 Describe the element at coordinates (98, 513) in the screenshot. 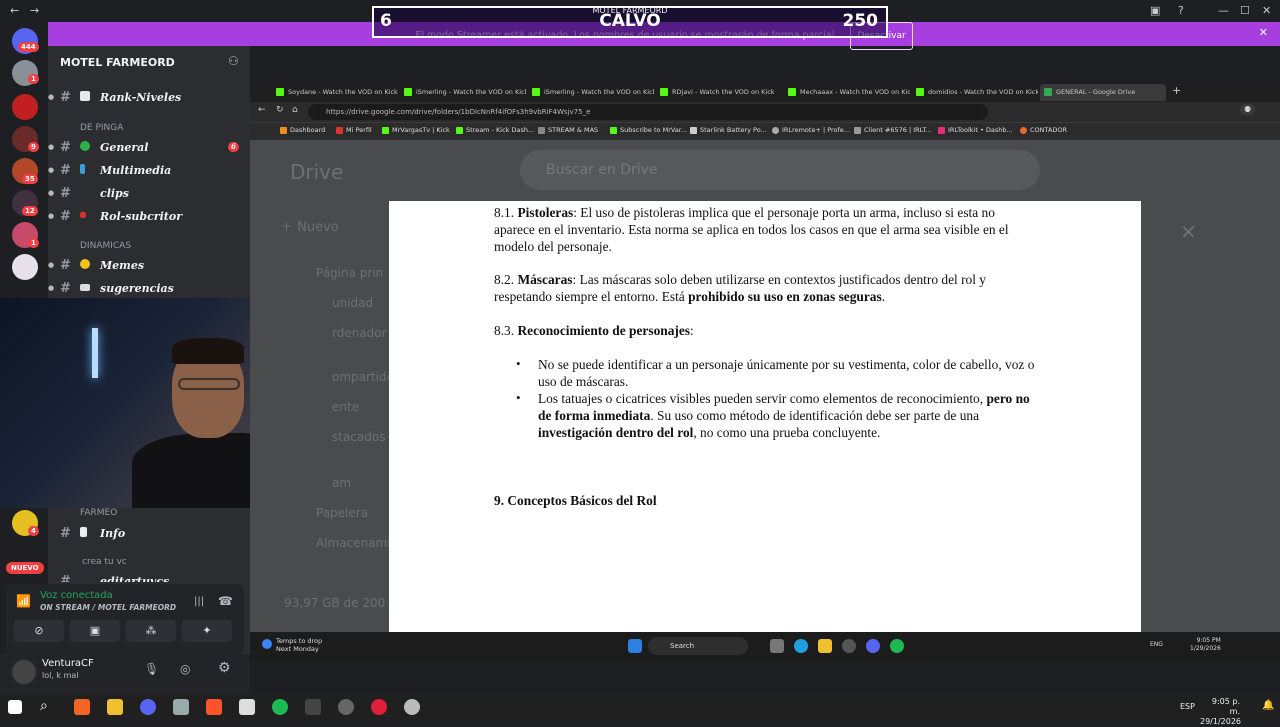

I see `category-label: FARMEO` at that location.